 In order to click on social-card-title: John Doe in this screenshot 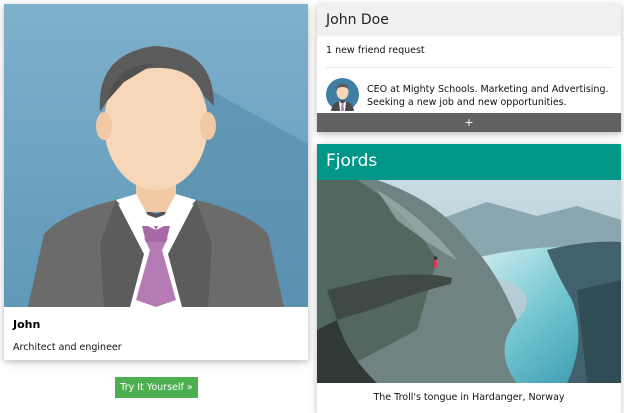, I will do `click(357, 20)`.